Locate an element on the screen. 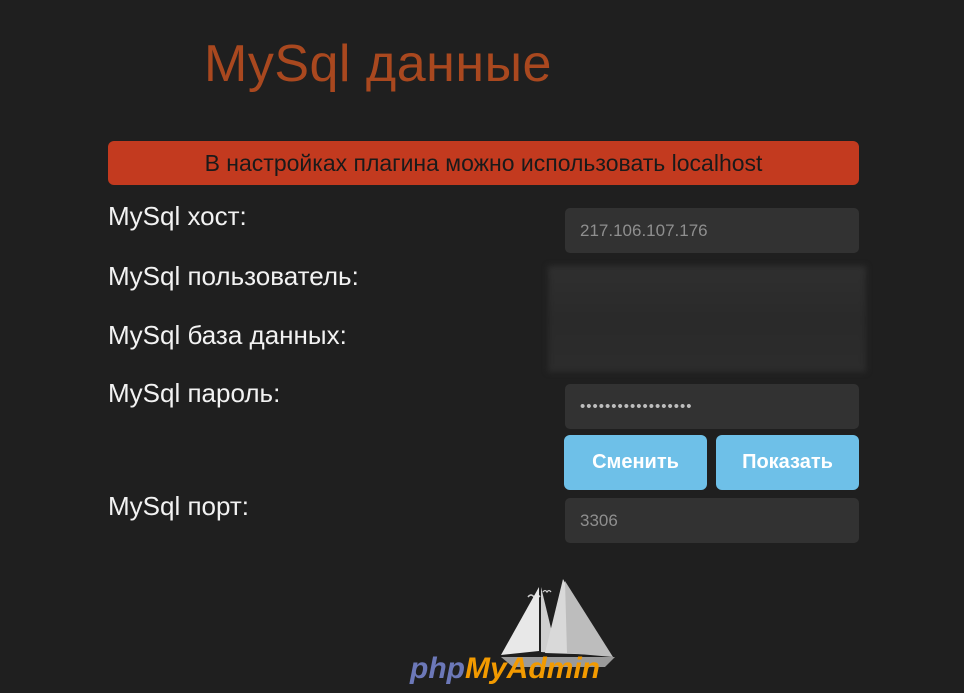 The width and height of the screenshot is (964, 693). host-field: 217.106.107.176 is located at coordinates (712, 230).